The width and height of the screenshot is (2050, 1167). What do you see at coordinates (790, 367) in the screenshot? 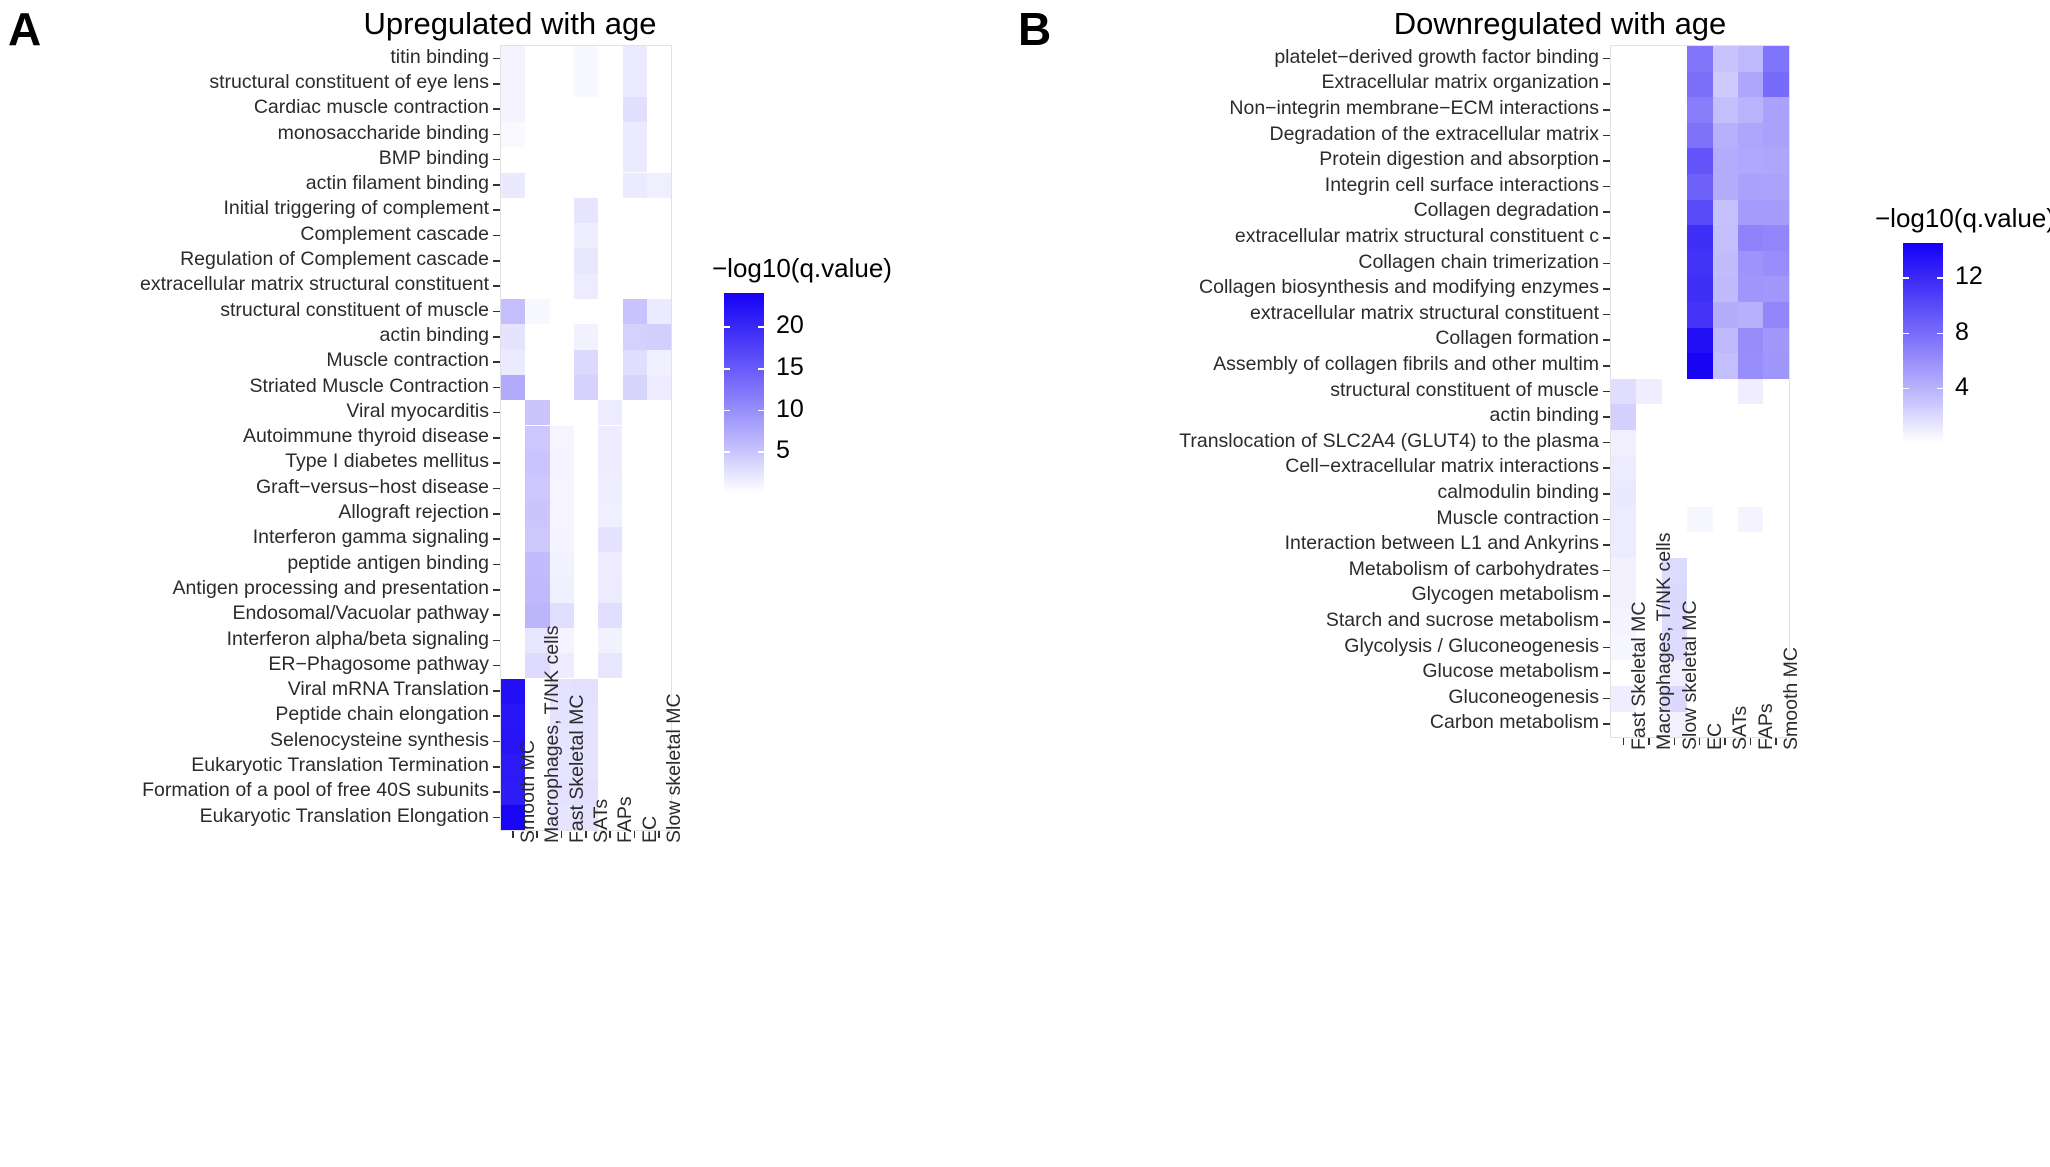
I see `legend-tick-label: 15` at bounding box center [790, 367].